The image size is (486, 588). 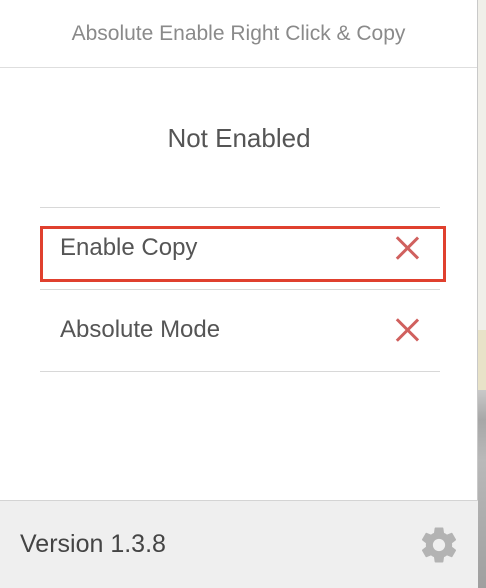 I want to click on gear-icon, so click(x=439, y=545).